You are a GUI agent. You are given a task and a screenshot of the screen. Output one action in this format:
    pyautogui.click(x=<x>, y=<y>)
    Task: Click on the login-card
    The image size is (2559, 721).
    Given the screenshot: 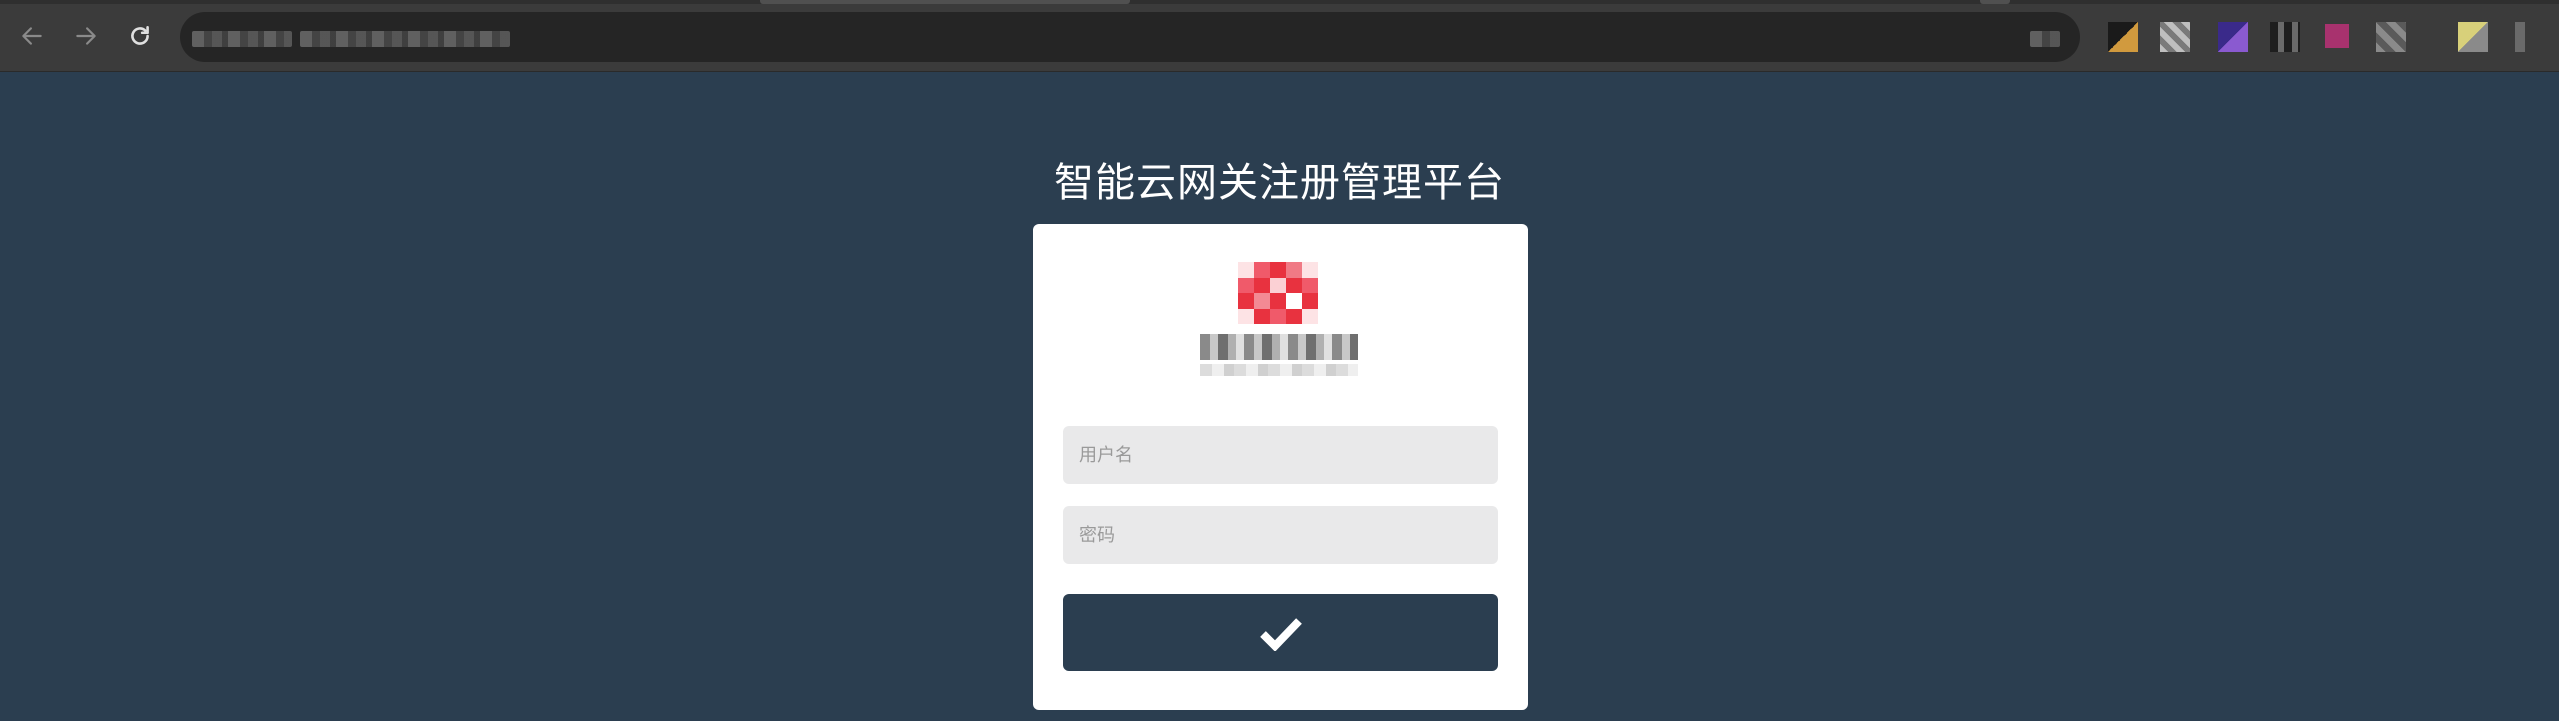 What is the action you would take?
    pyautogui.click(x=1280, y=467)
    